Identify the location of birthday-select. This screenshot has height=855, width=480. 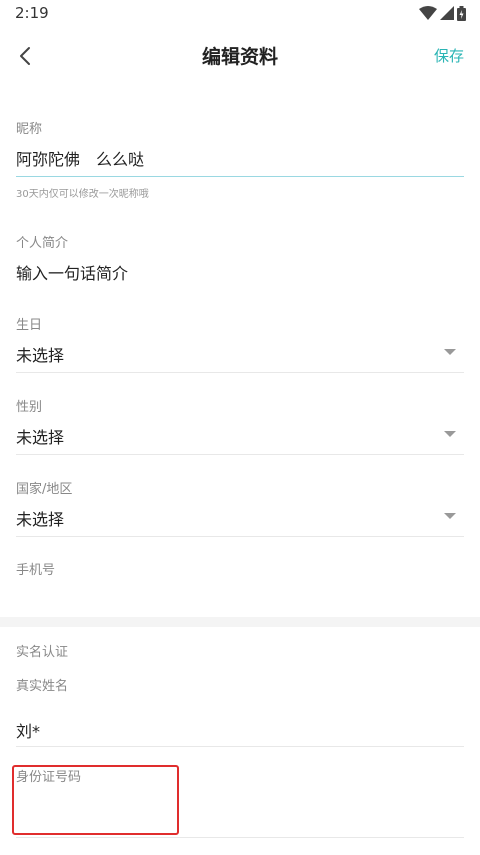
(240, 352).